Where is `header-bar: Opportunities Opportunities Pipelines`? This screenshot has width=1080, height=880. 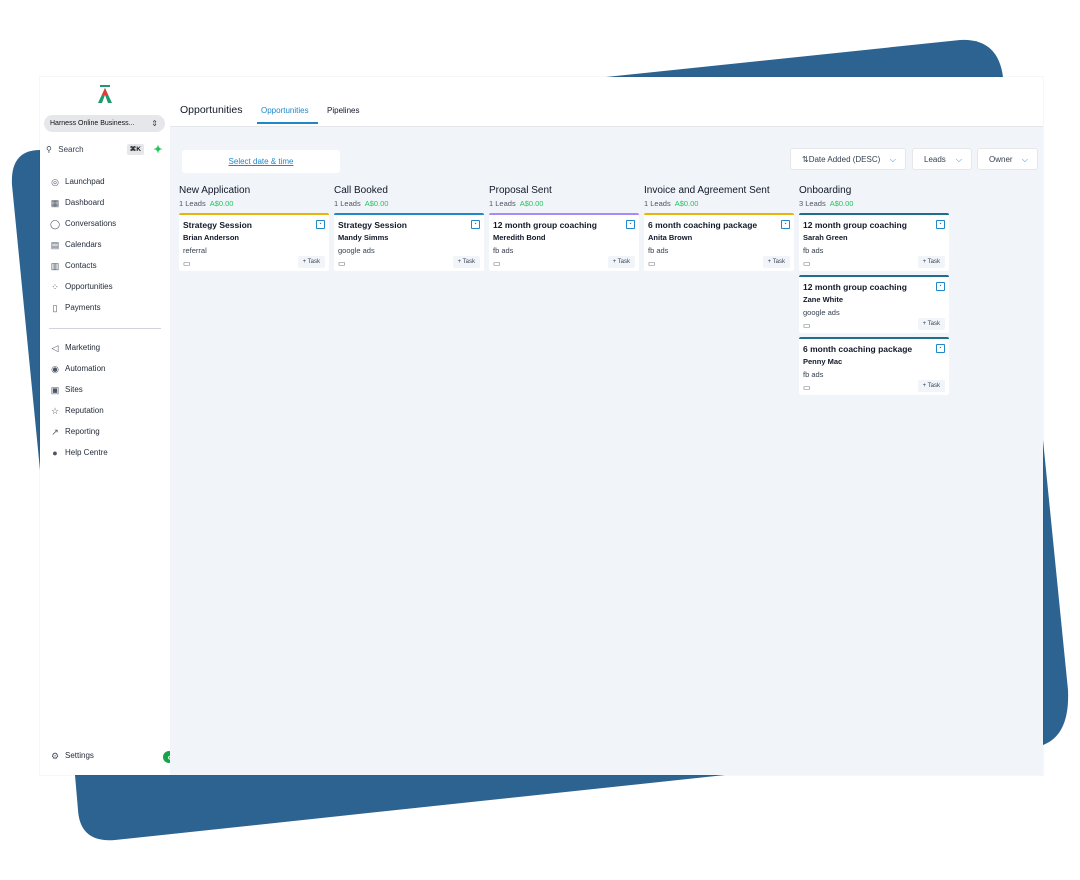
header-bar: Opportunities Opportunities Pipelines is located at coordinates (606, 102).